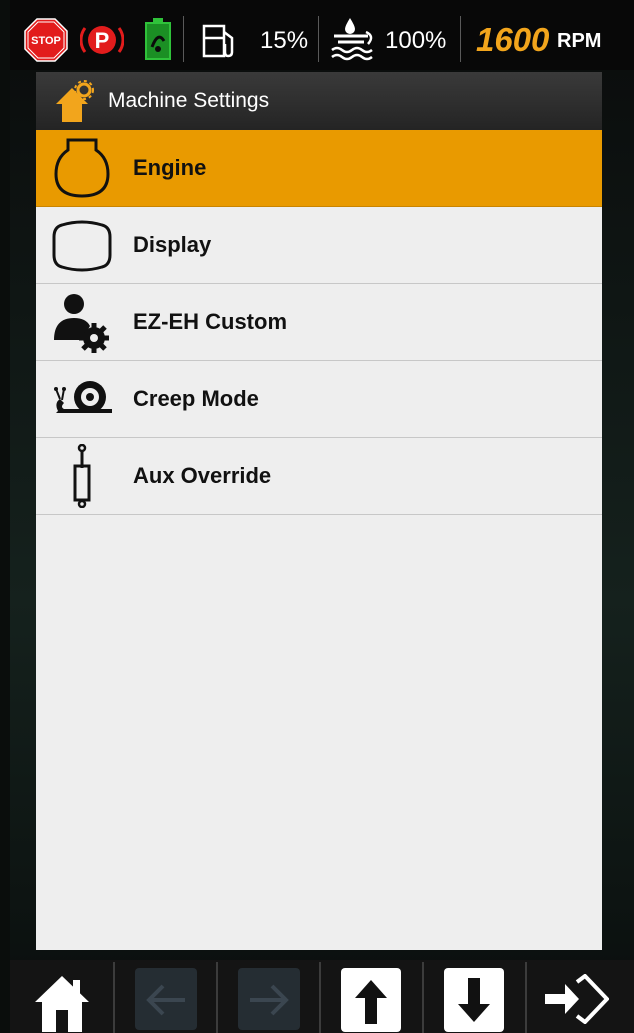  Describe the element at coordinates (319, 168) in the screenshot. I see `menu-item-engine: Engine` at that location.